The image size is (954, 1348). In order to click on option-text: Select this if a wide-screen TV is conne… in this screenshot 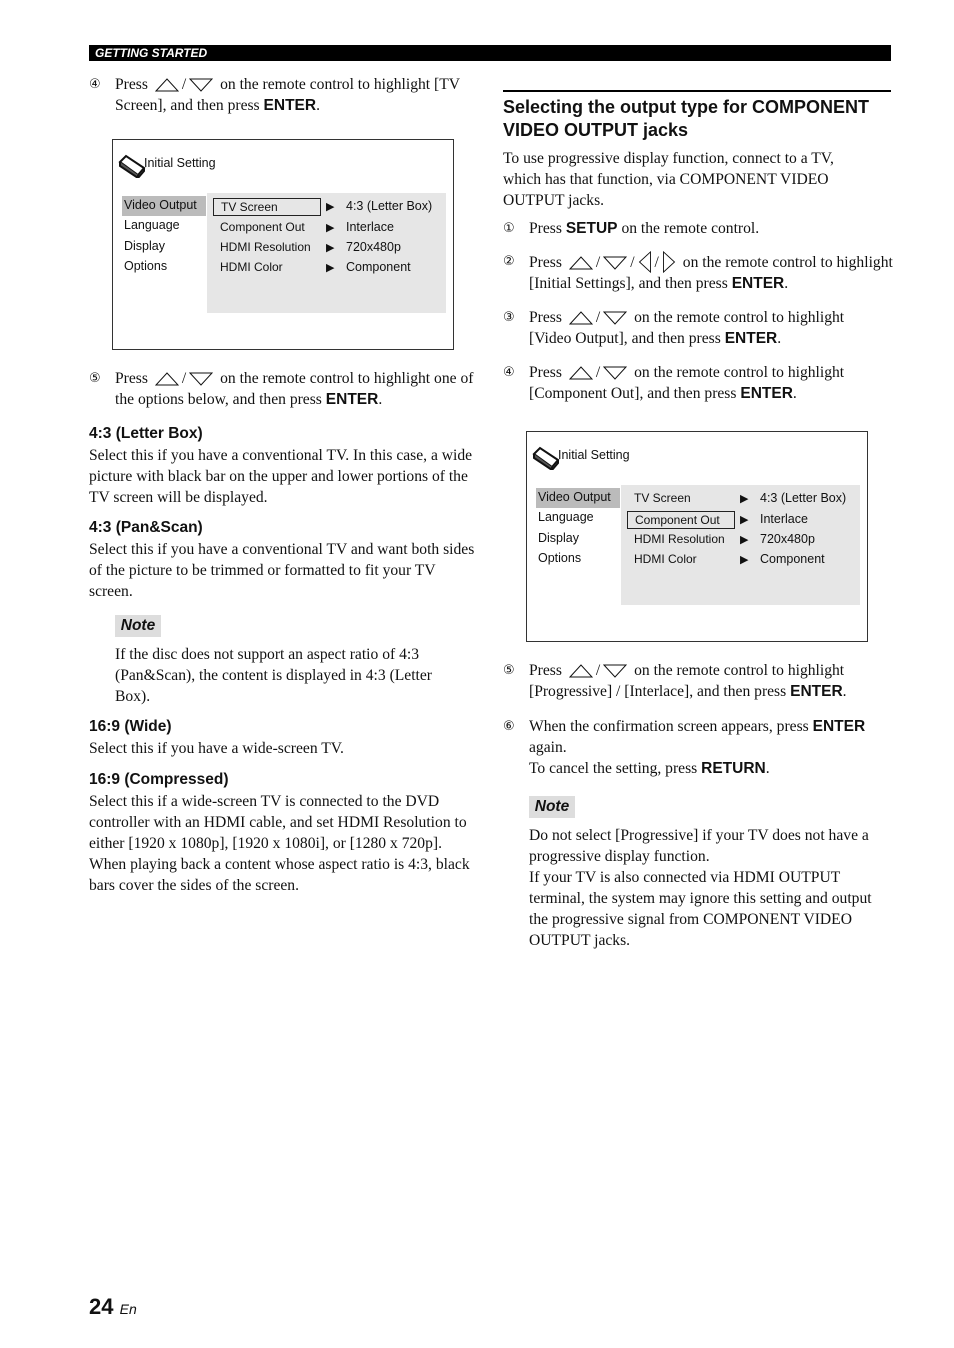, I will do `click(279, 843)`.